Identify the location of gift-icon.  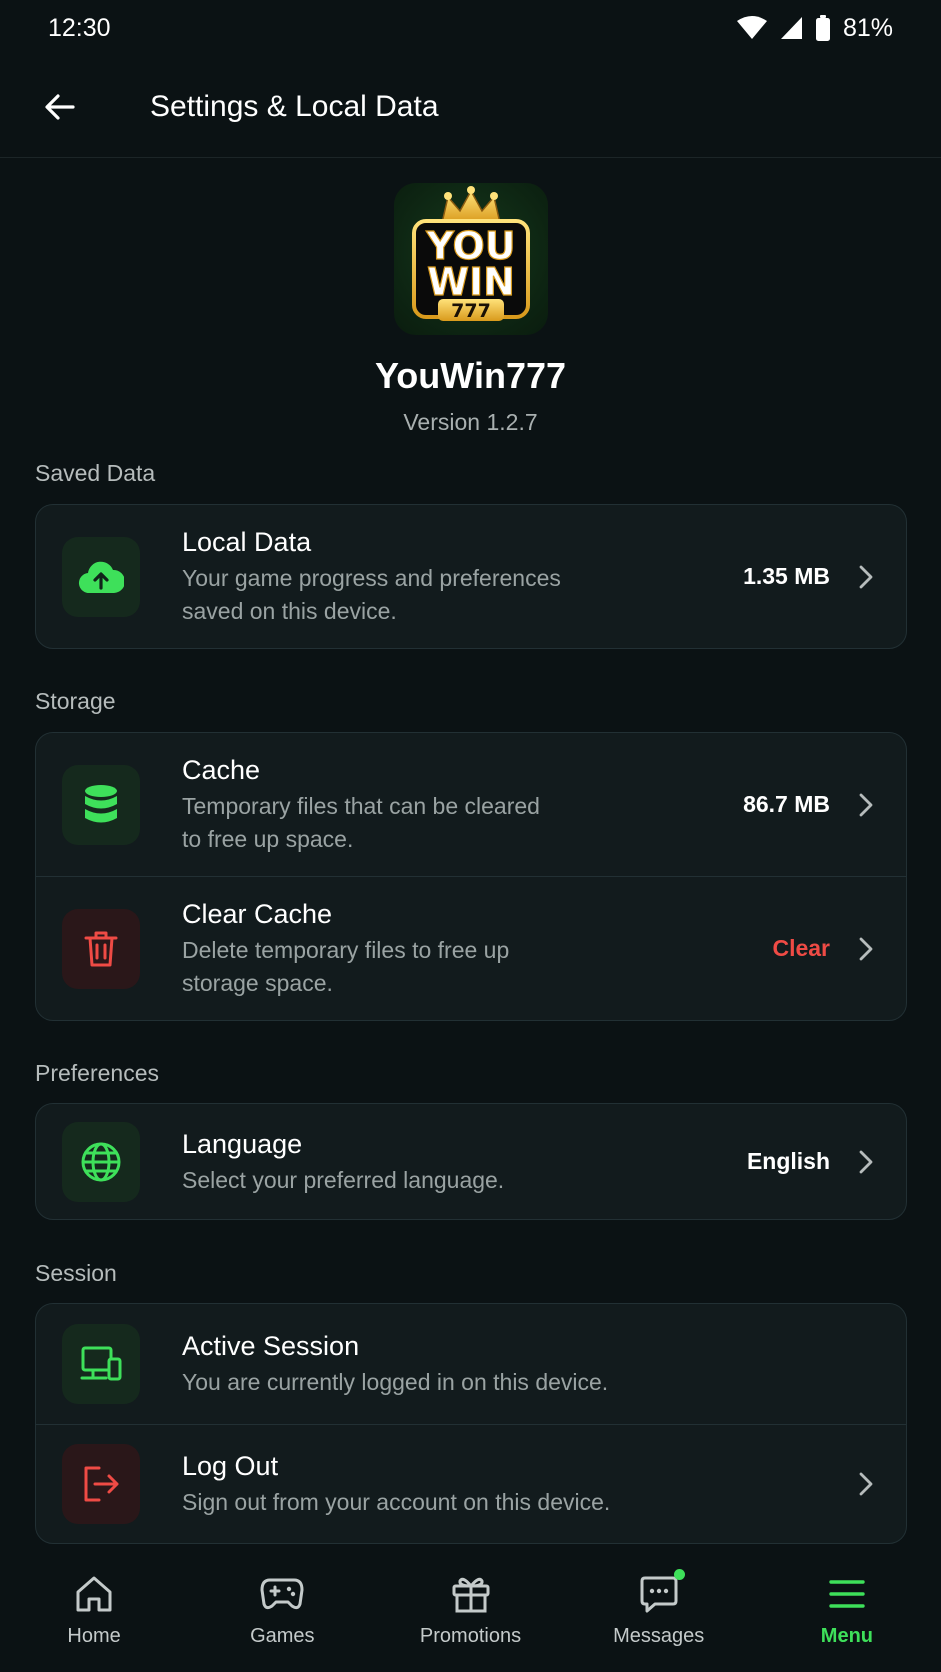
(470, 1595).